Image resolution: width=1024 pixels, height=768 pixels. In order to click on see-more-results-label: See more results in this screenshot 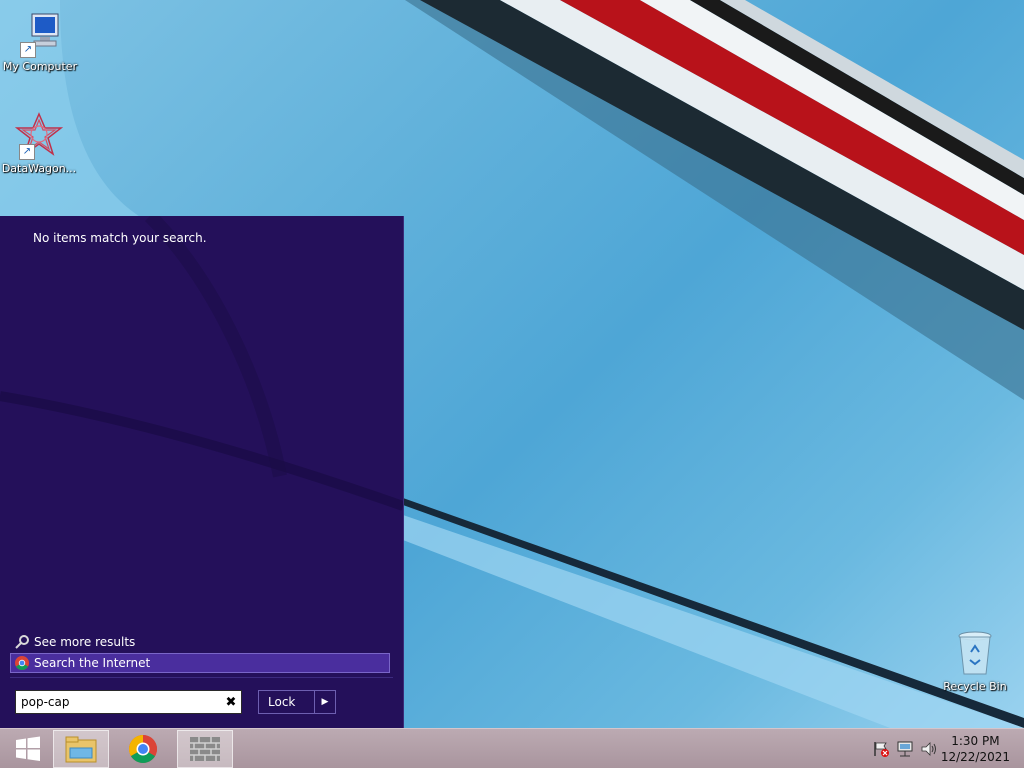, I will do `click(85, 642)`.